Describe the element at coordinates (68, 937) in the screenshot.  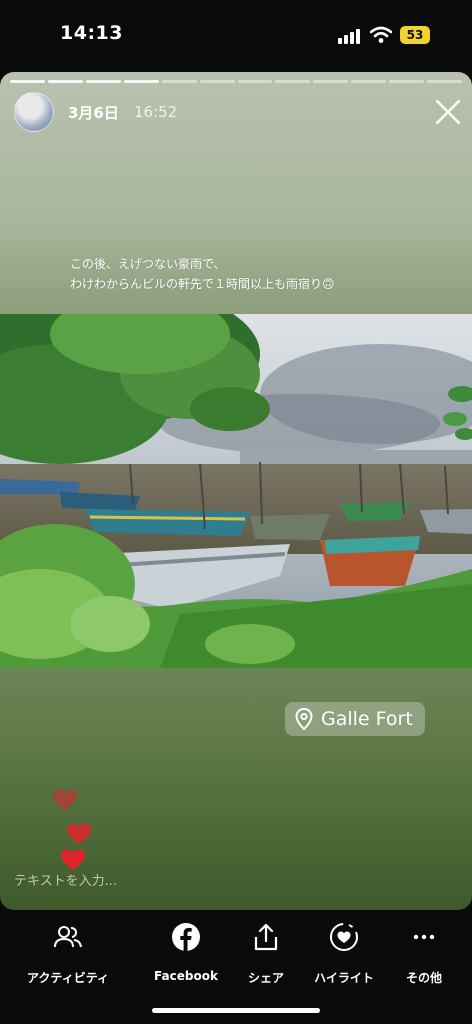
I see `people-icon` at that location.